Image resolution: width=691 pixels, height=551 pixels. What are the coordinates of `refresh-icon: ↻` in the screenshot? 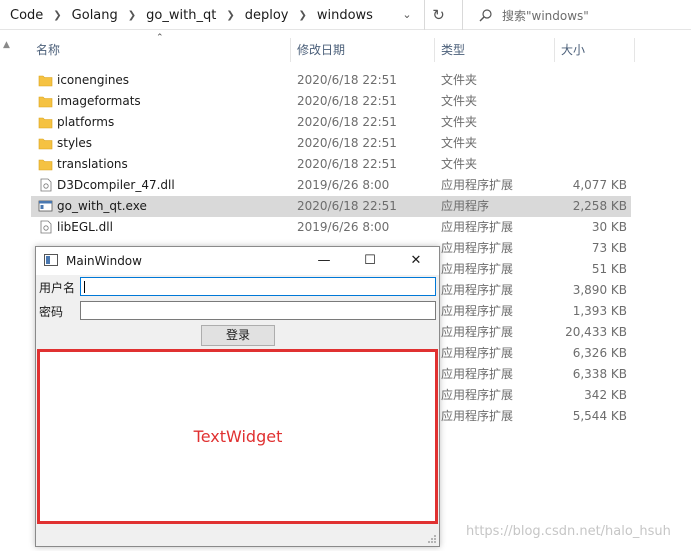 It's located at (438, 15).